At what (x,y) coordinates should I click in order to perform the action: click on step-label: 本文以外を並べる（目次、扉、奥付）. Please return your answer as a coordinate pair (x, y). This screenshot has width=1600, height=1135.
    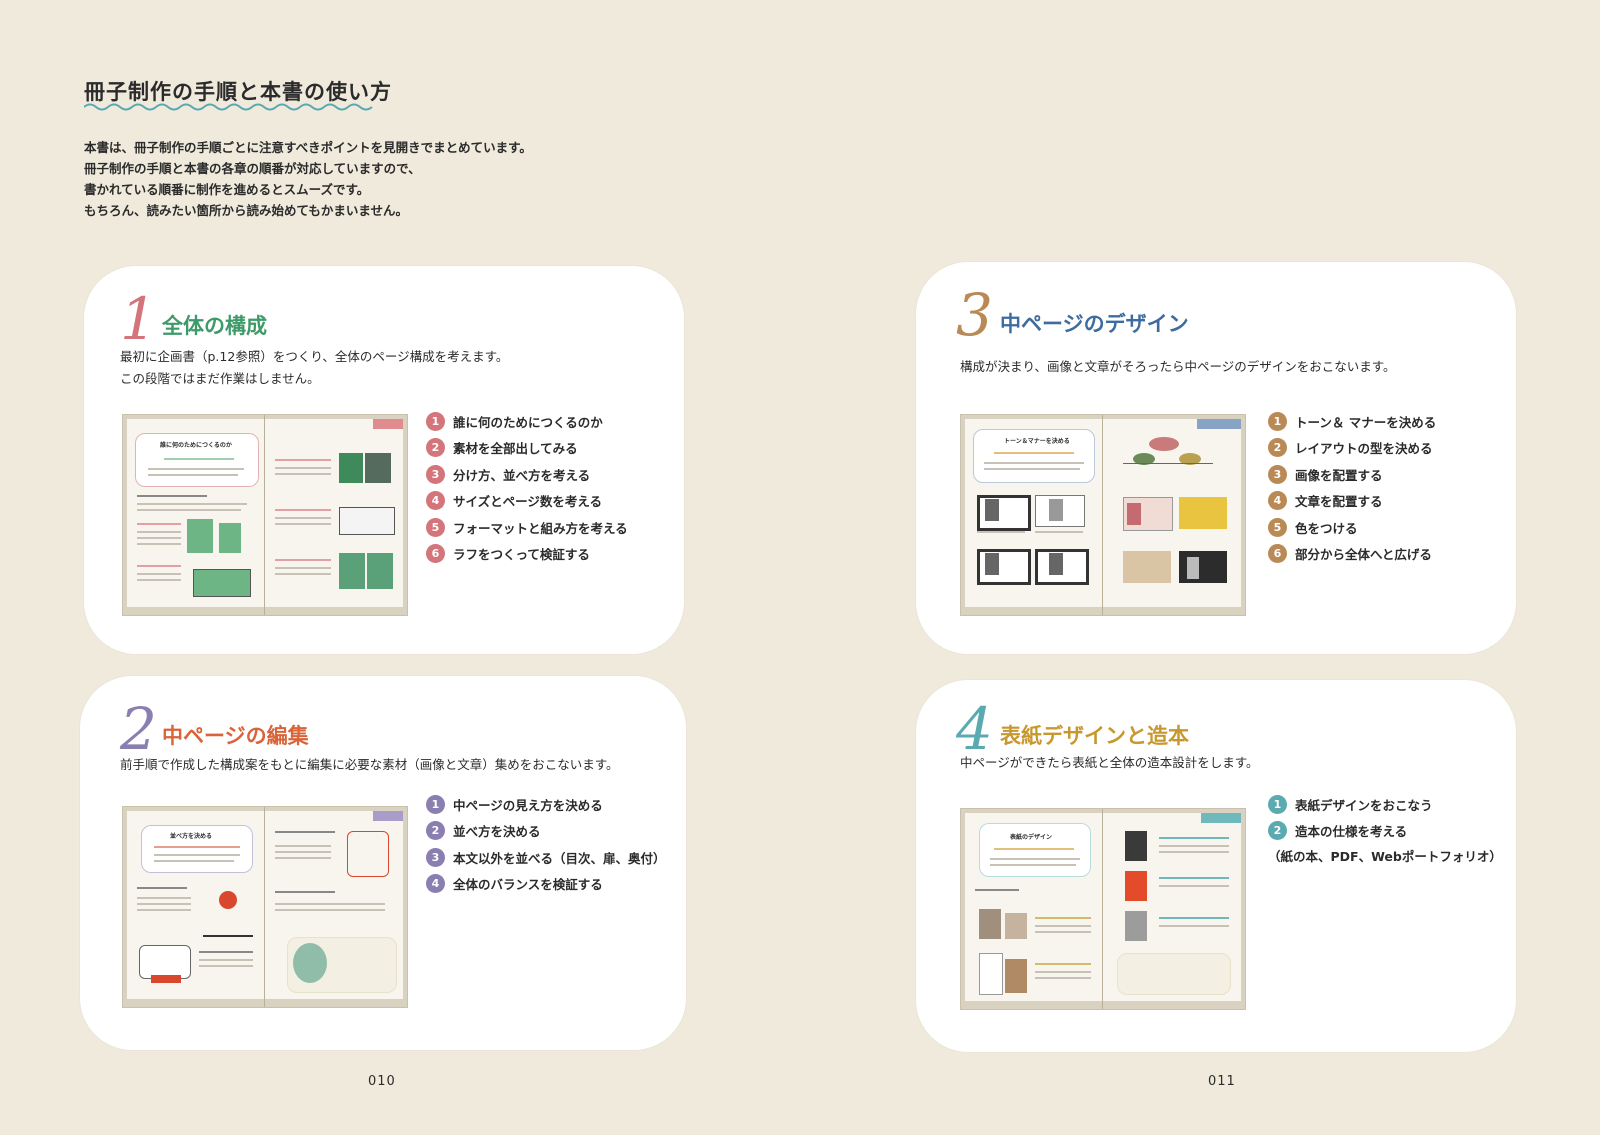
    Looking at the image, I should click on (559, 858).